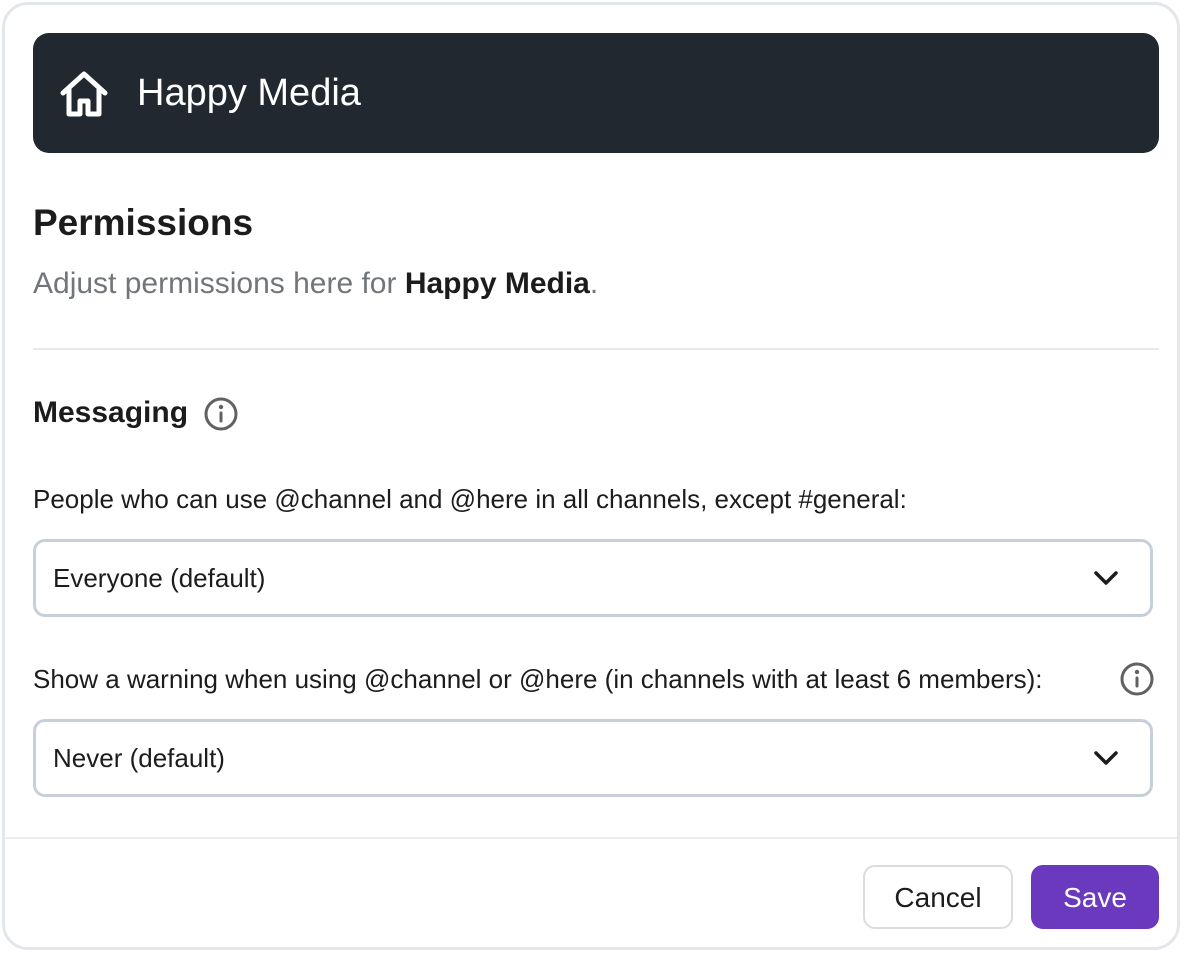 Image resolution: width=1186 pixels, height=956 pixels. Describe the element at coordinates (84, 94) in the screenshot. I see `house-icon` at that location.